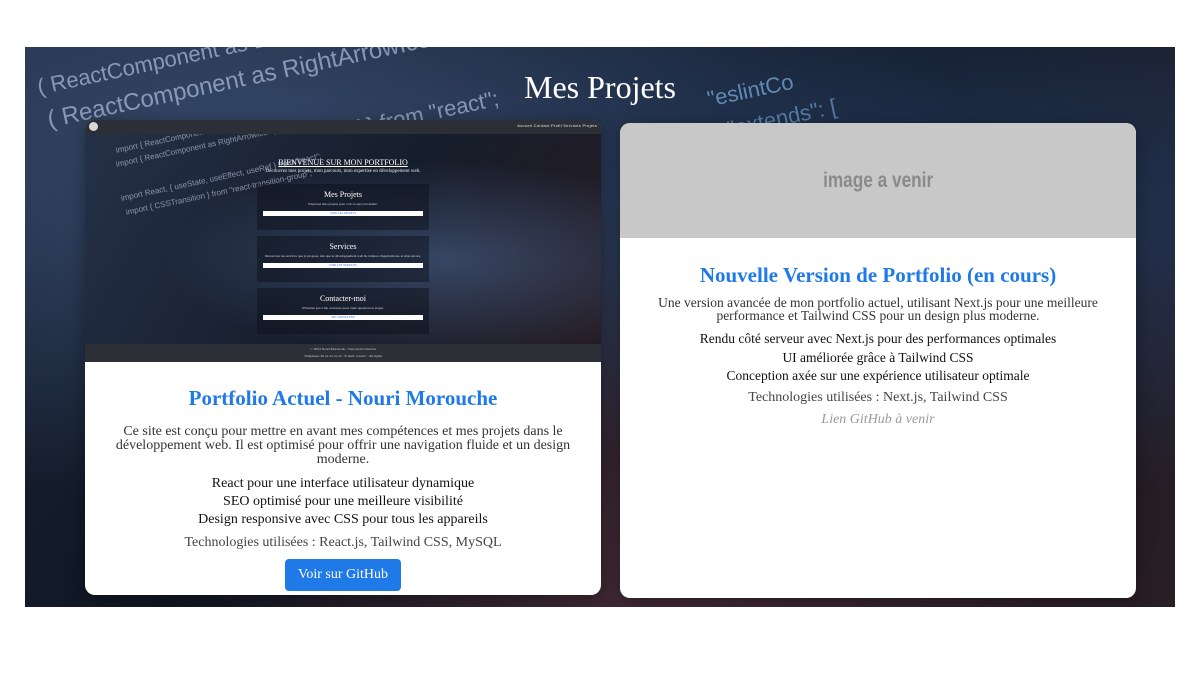 The width and height of the screenshot is (1200, 675). I want to click on screenshot-section-title: Contacter-moi, so click(343, 298).